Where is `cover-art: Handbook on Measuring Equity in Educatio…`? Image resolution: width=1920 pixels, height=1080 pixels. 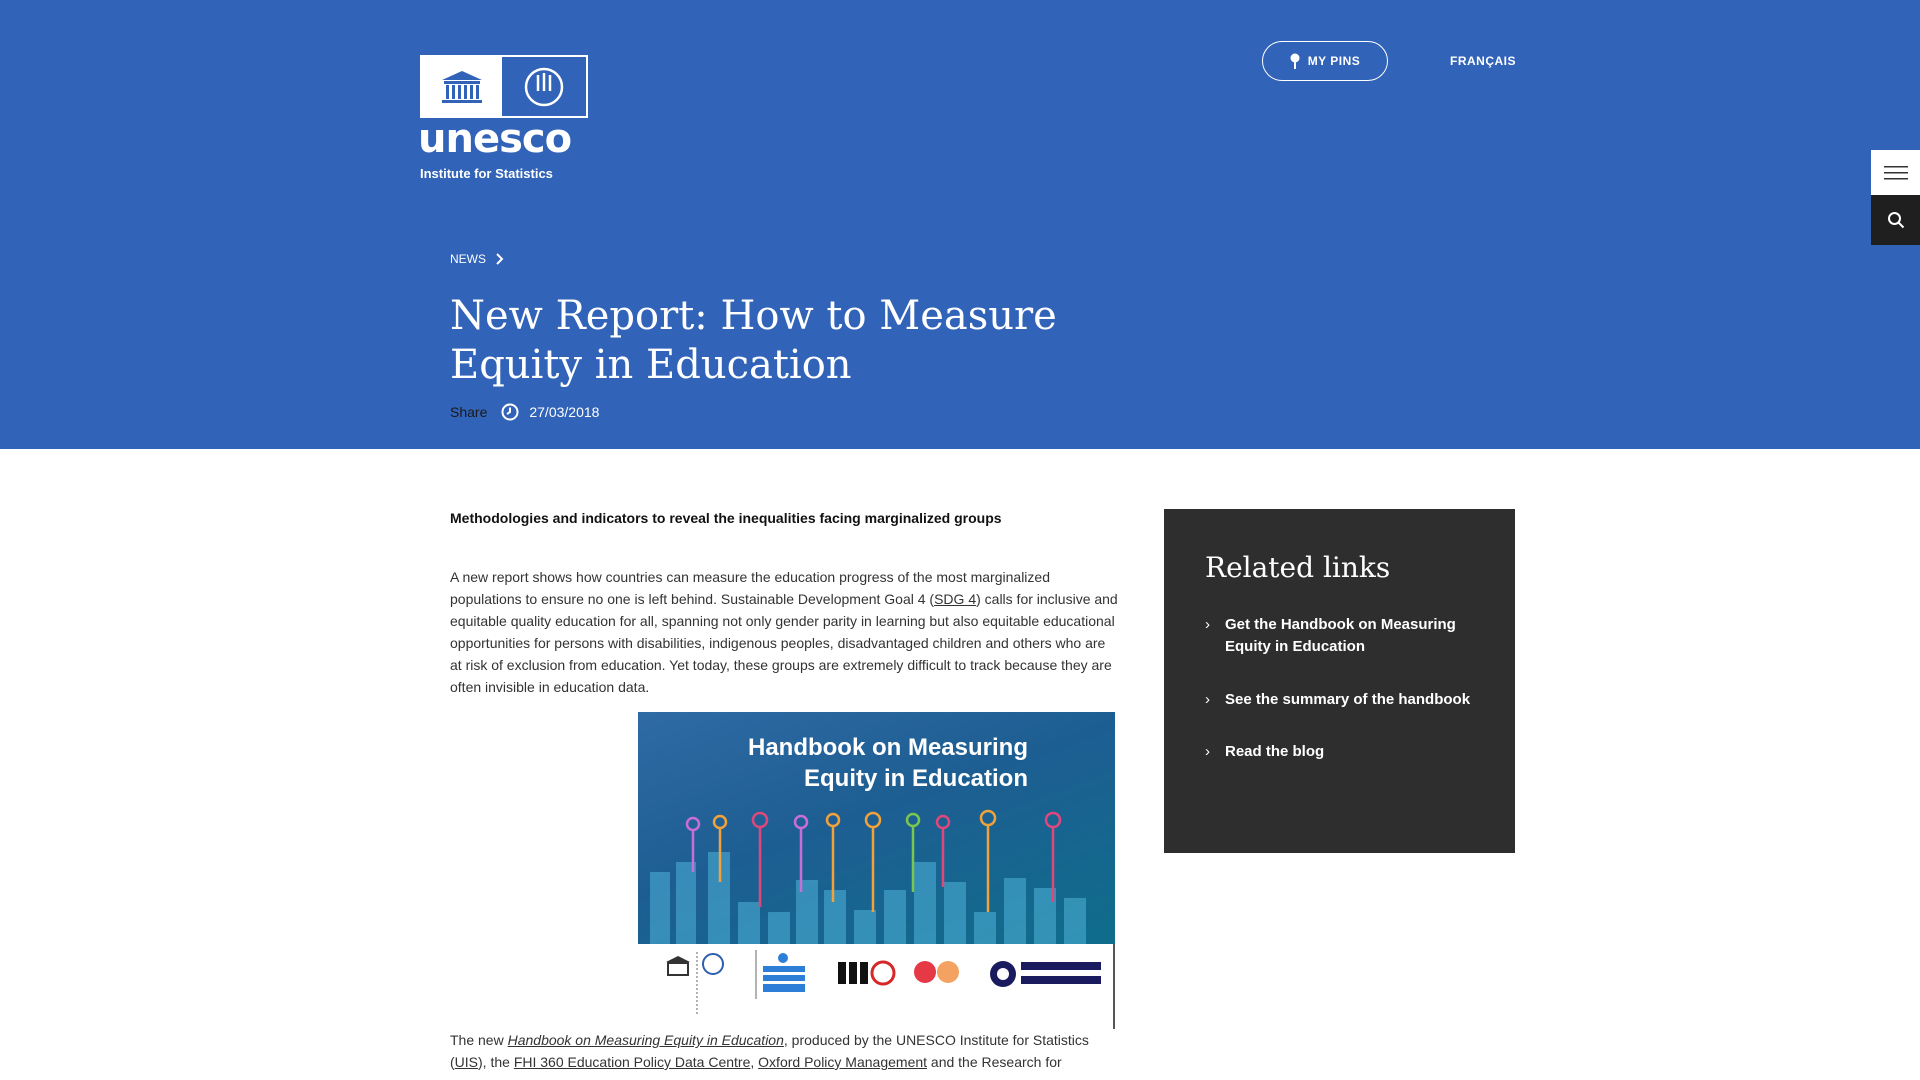
cover-art: Handbook on Measuring Equity in Educatio… is located at coordinates (876, 828).